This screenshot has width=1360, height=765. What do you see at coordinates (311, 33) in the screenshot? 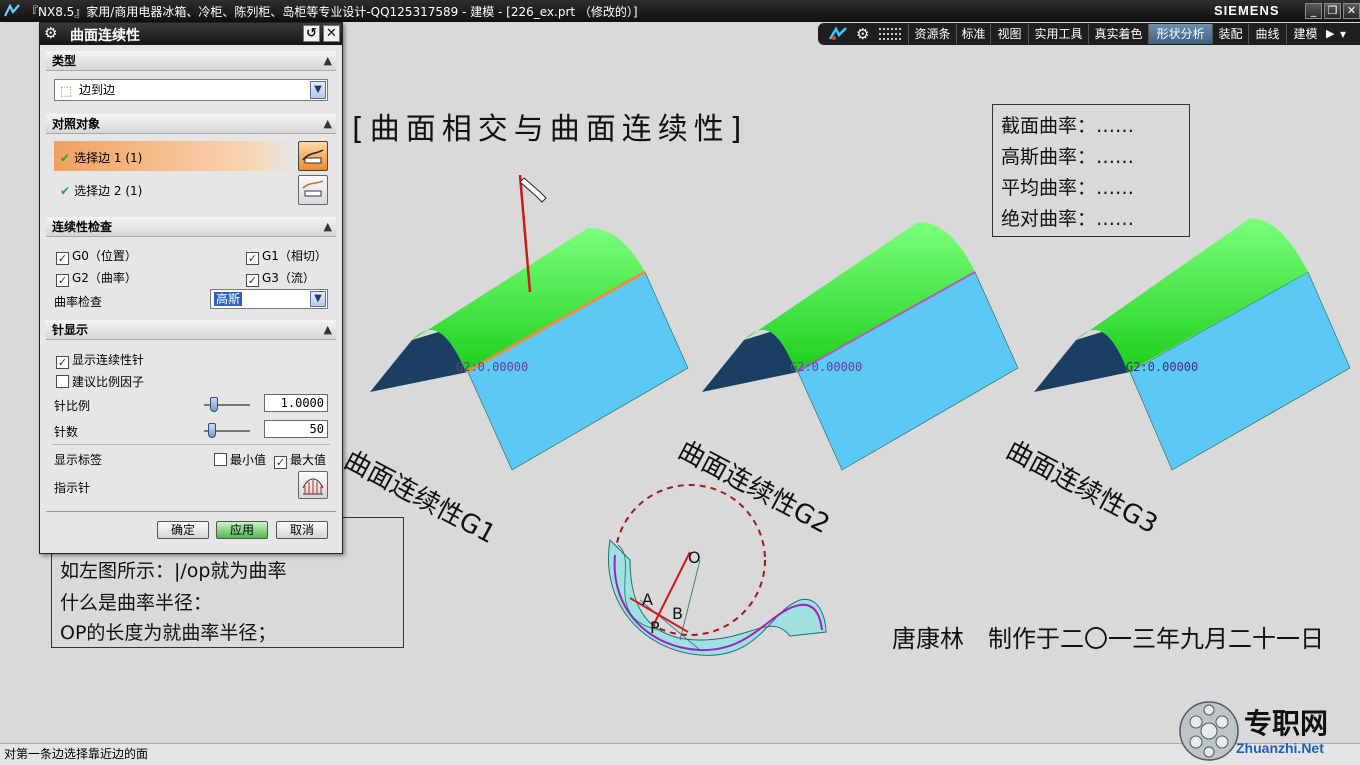
I see `reset-icon: ↺` at bounding box center [311, 33].